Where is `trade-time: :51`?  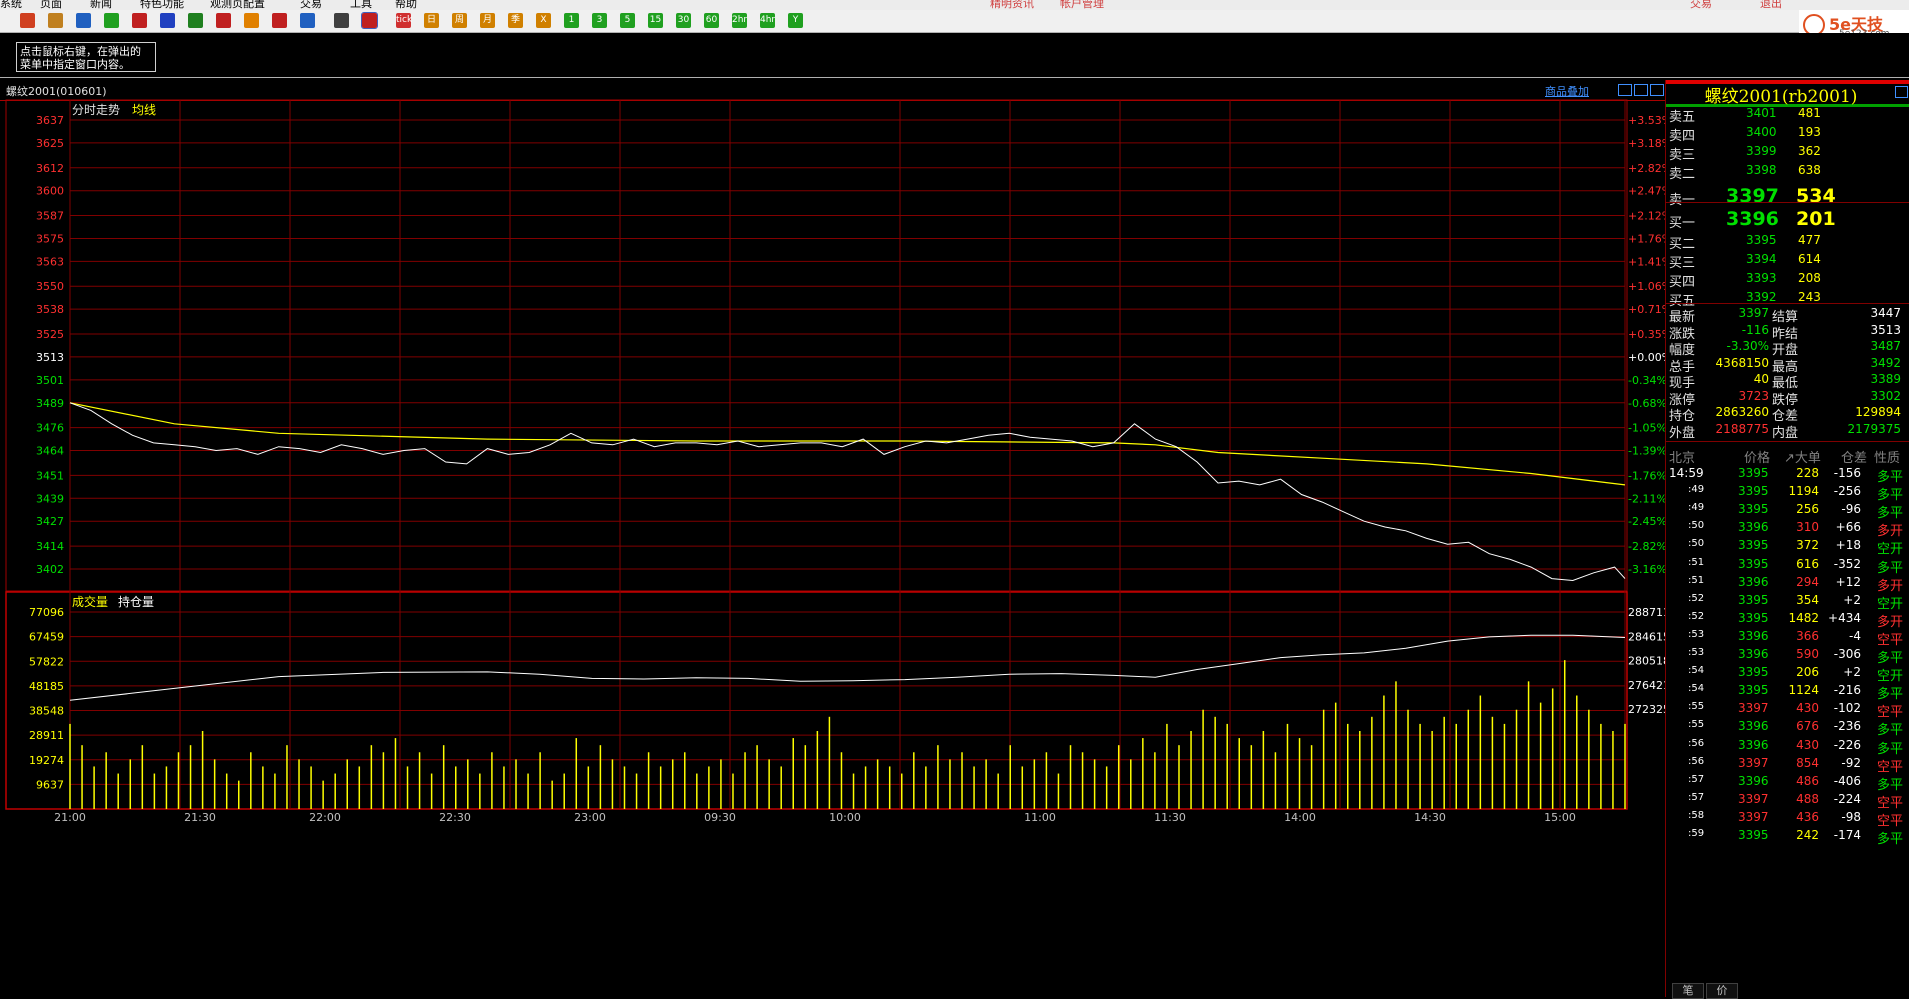 trade-time: :51 is located at coordinates (1696, 580).